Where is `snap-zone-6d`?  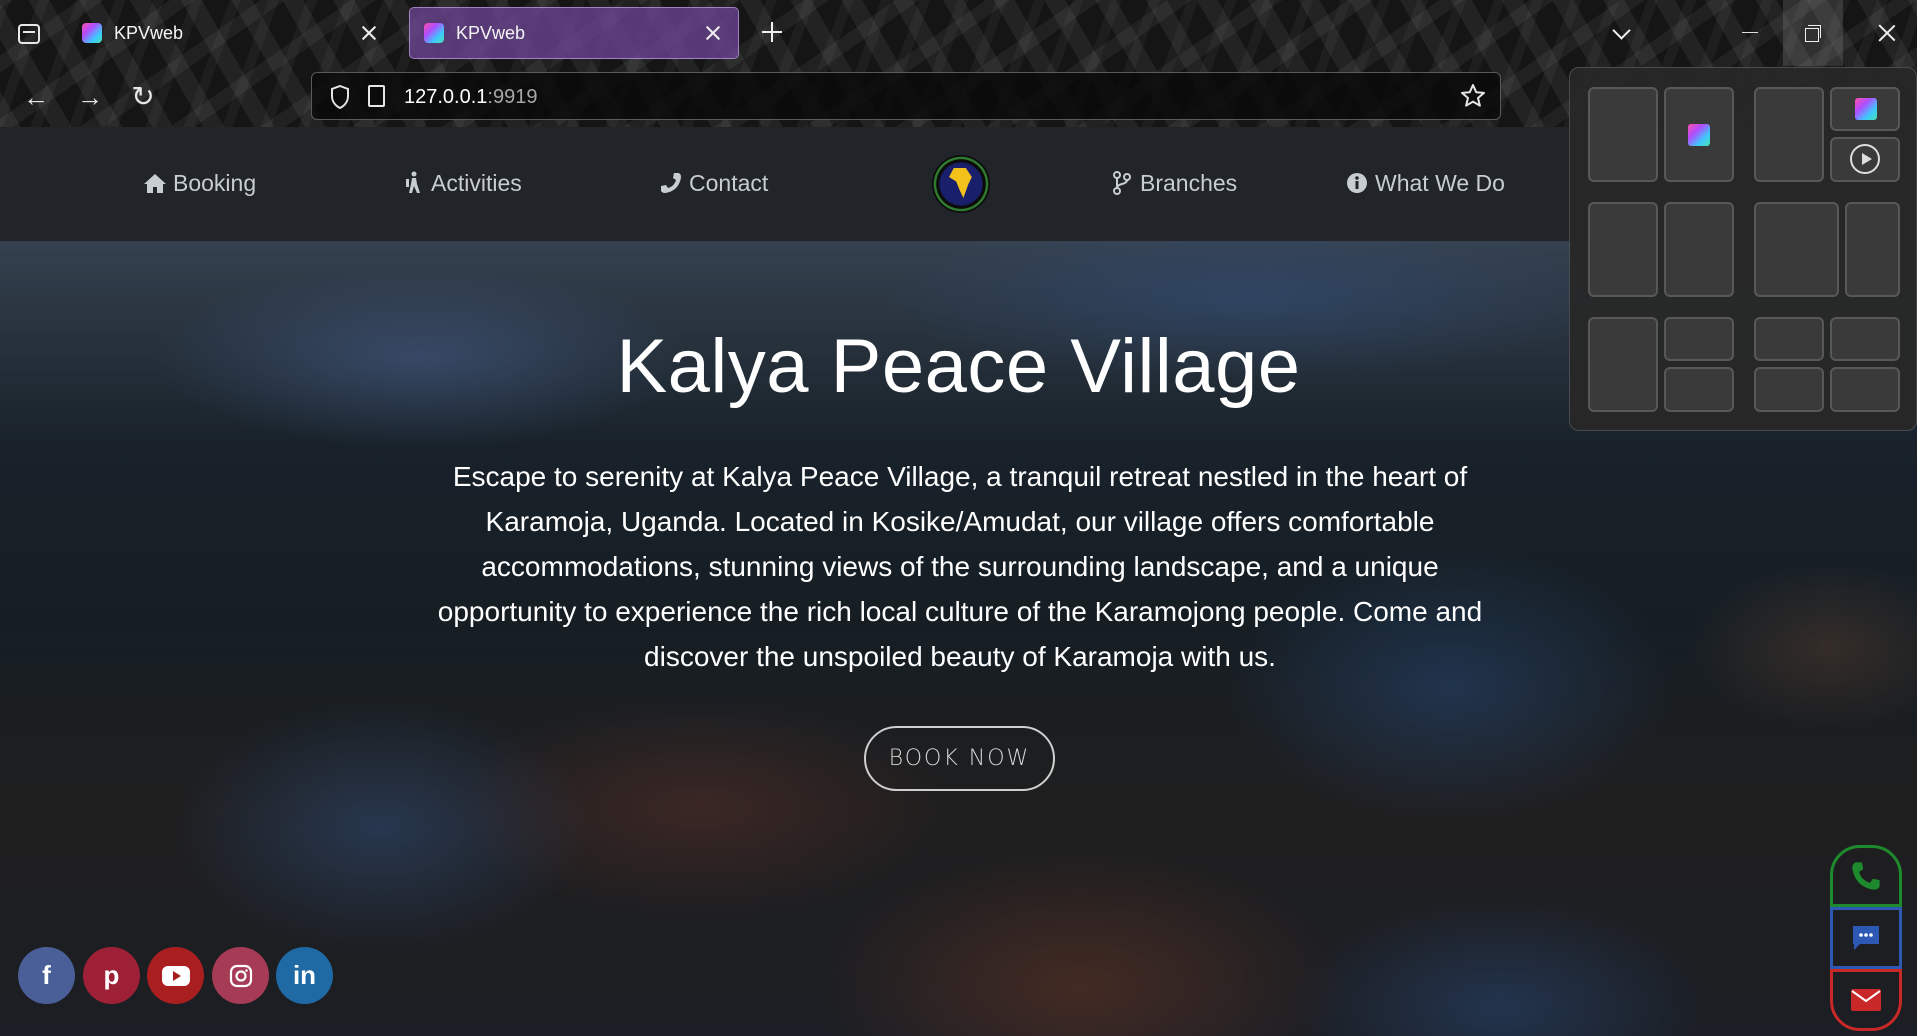
snap-zone-6d is located at coordinates (1865, 389).